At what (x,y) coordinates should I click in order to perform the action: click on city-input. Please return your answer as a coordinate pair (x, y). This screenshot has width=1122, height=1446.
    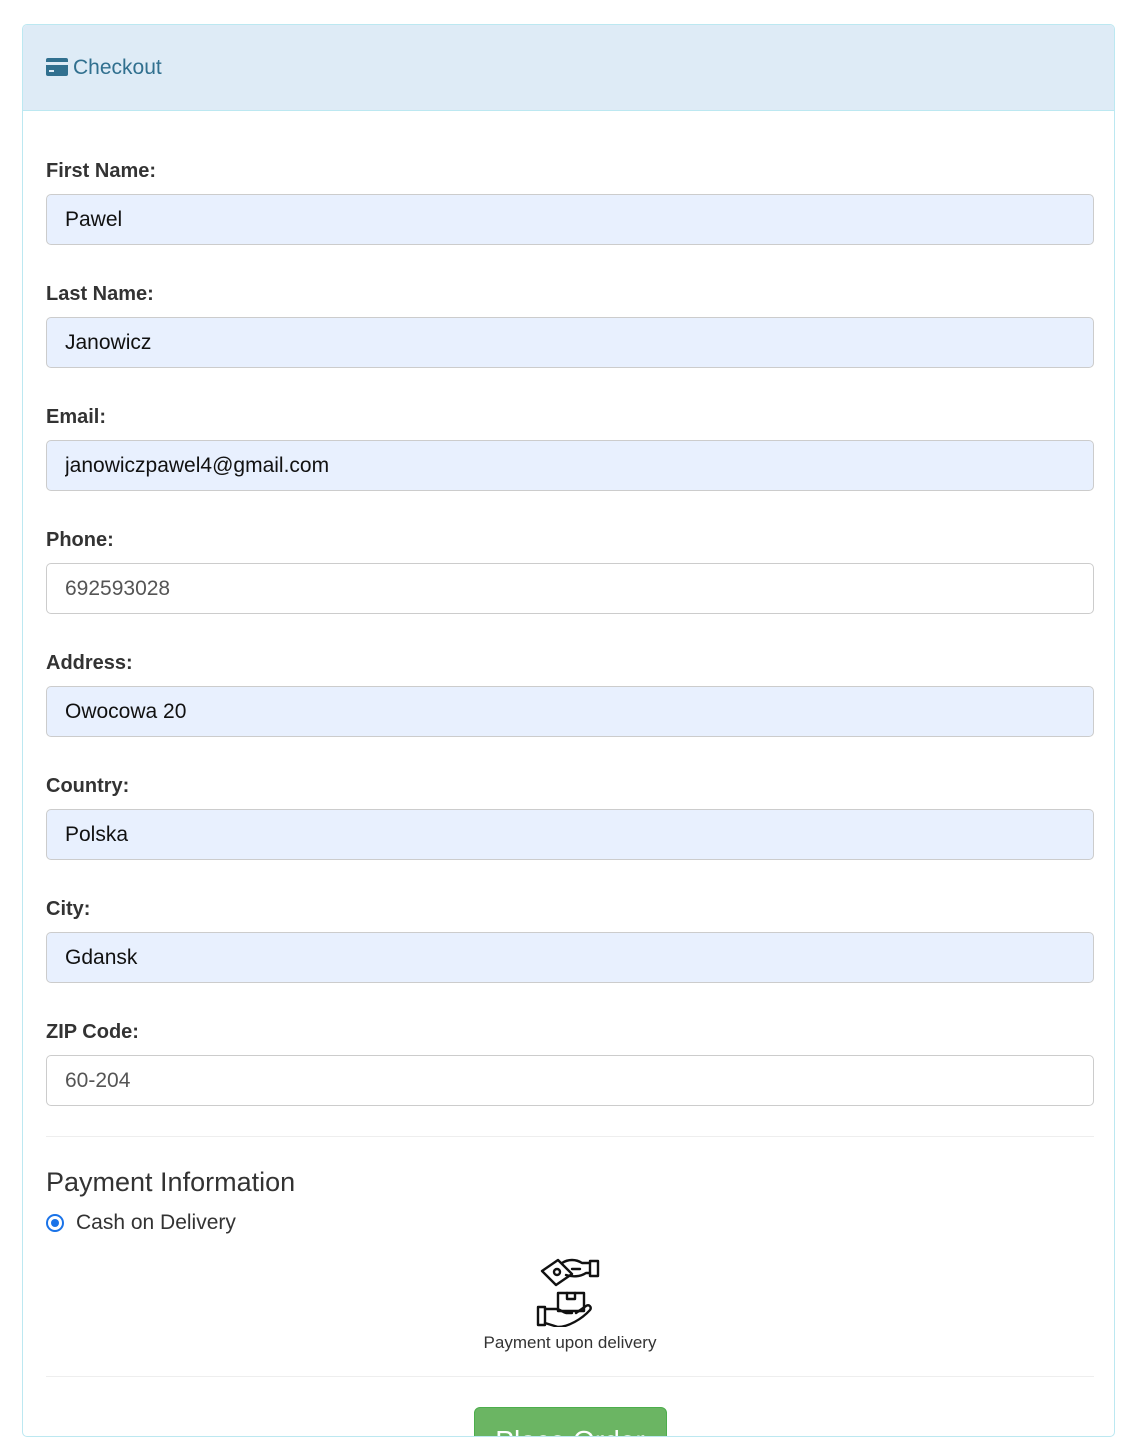
    Looking at the image, I should click on (570, 957).